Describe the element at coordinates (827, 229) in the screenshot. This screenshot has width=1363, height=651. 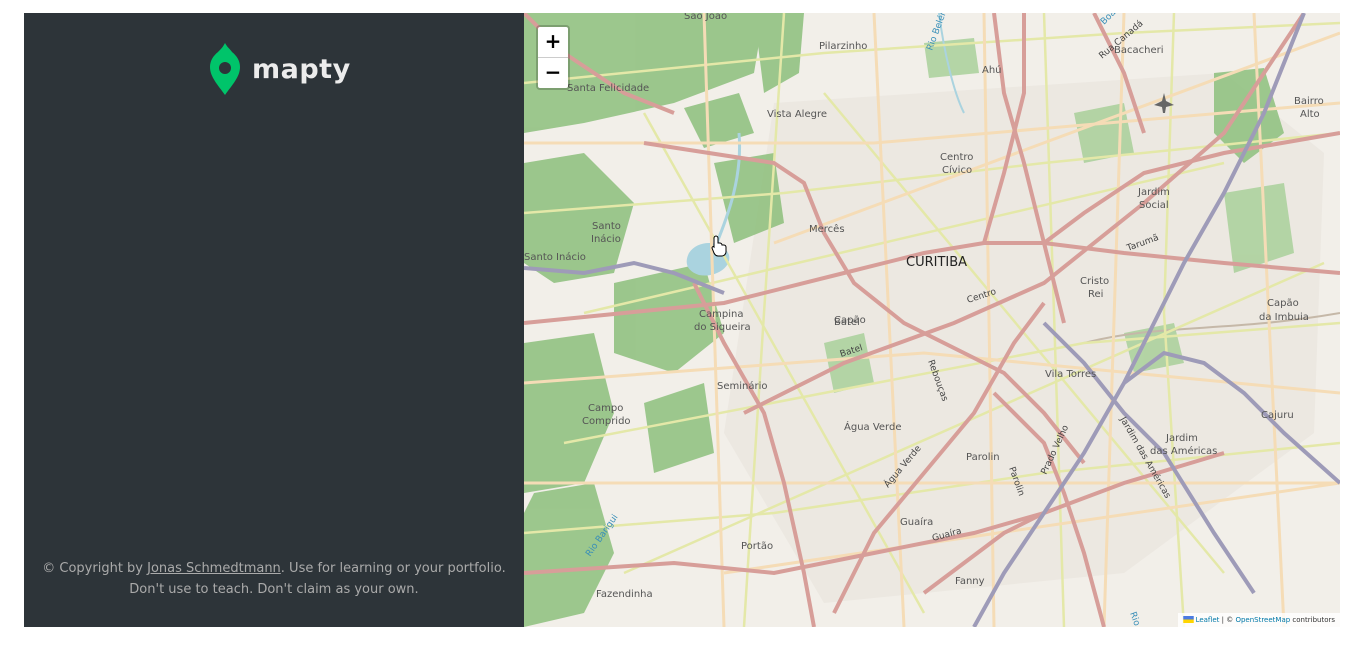
I see `map-place-label: Mercês` at that location.